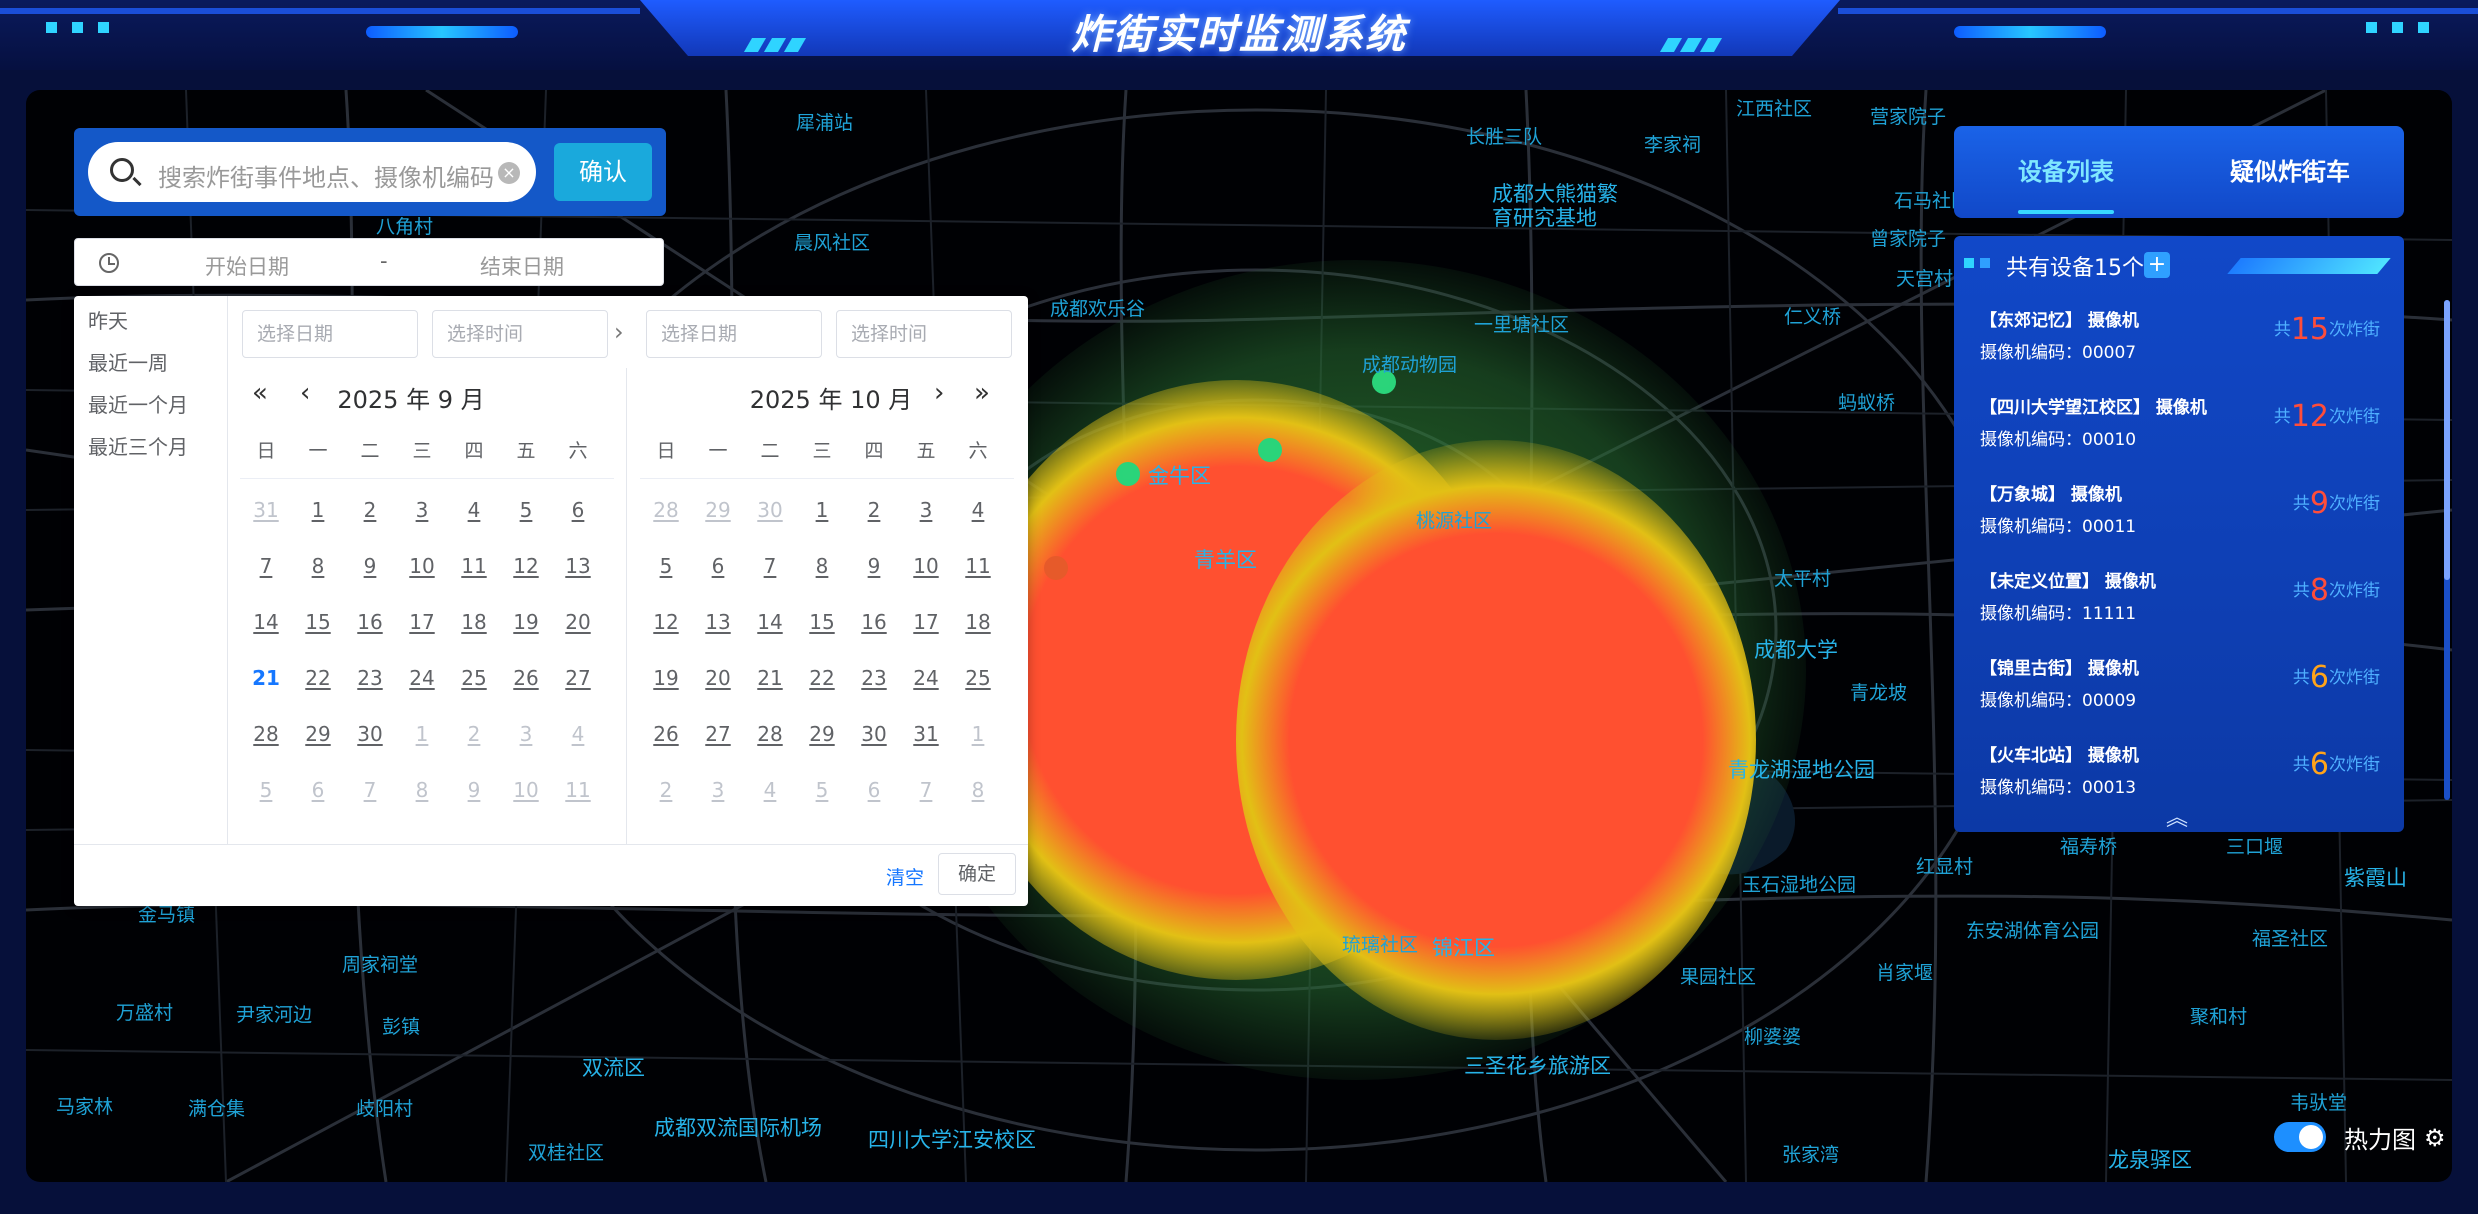 Image resolution: width=2478 pixels, height=1214 pixels. Describe the element at coordinates (422, 622) in the screenshot. I see `calendar-day: 17` at that location.